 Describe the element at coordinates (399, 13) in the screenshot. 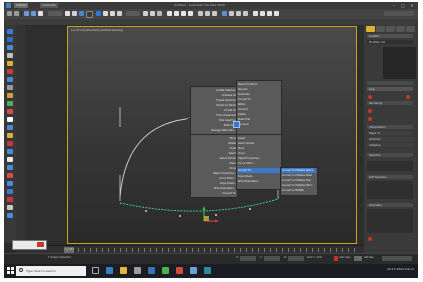

I see `workspace-dropdown` at that location.